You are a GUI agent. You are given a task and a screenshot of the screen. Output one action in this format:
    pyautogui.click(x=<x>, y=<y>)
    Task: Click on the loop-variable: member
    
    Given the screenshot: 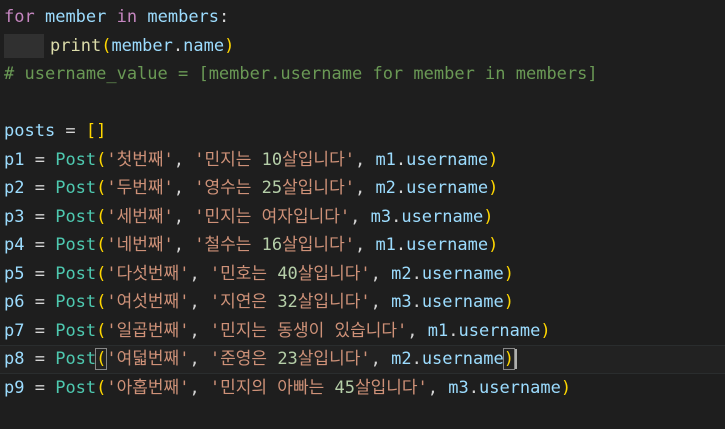 What is the action you would take?
    pyautogui.click(x=75, y=17)
    